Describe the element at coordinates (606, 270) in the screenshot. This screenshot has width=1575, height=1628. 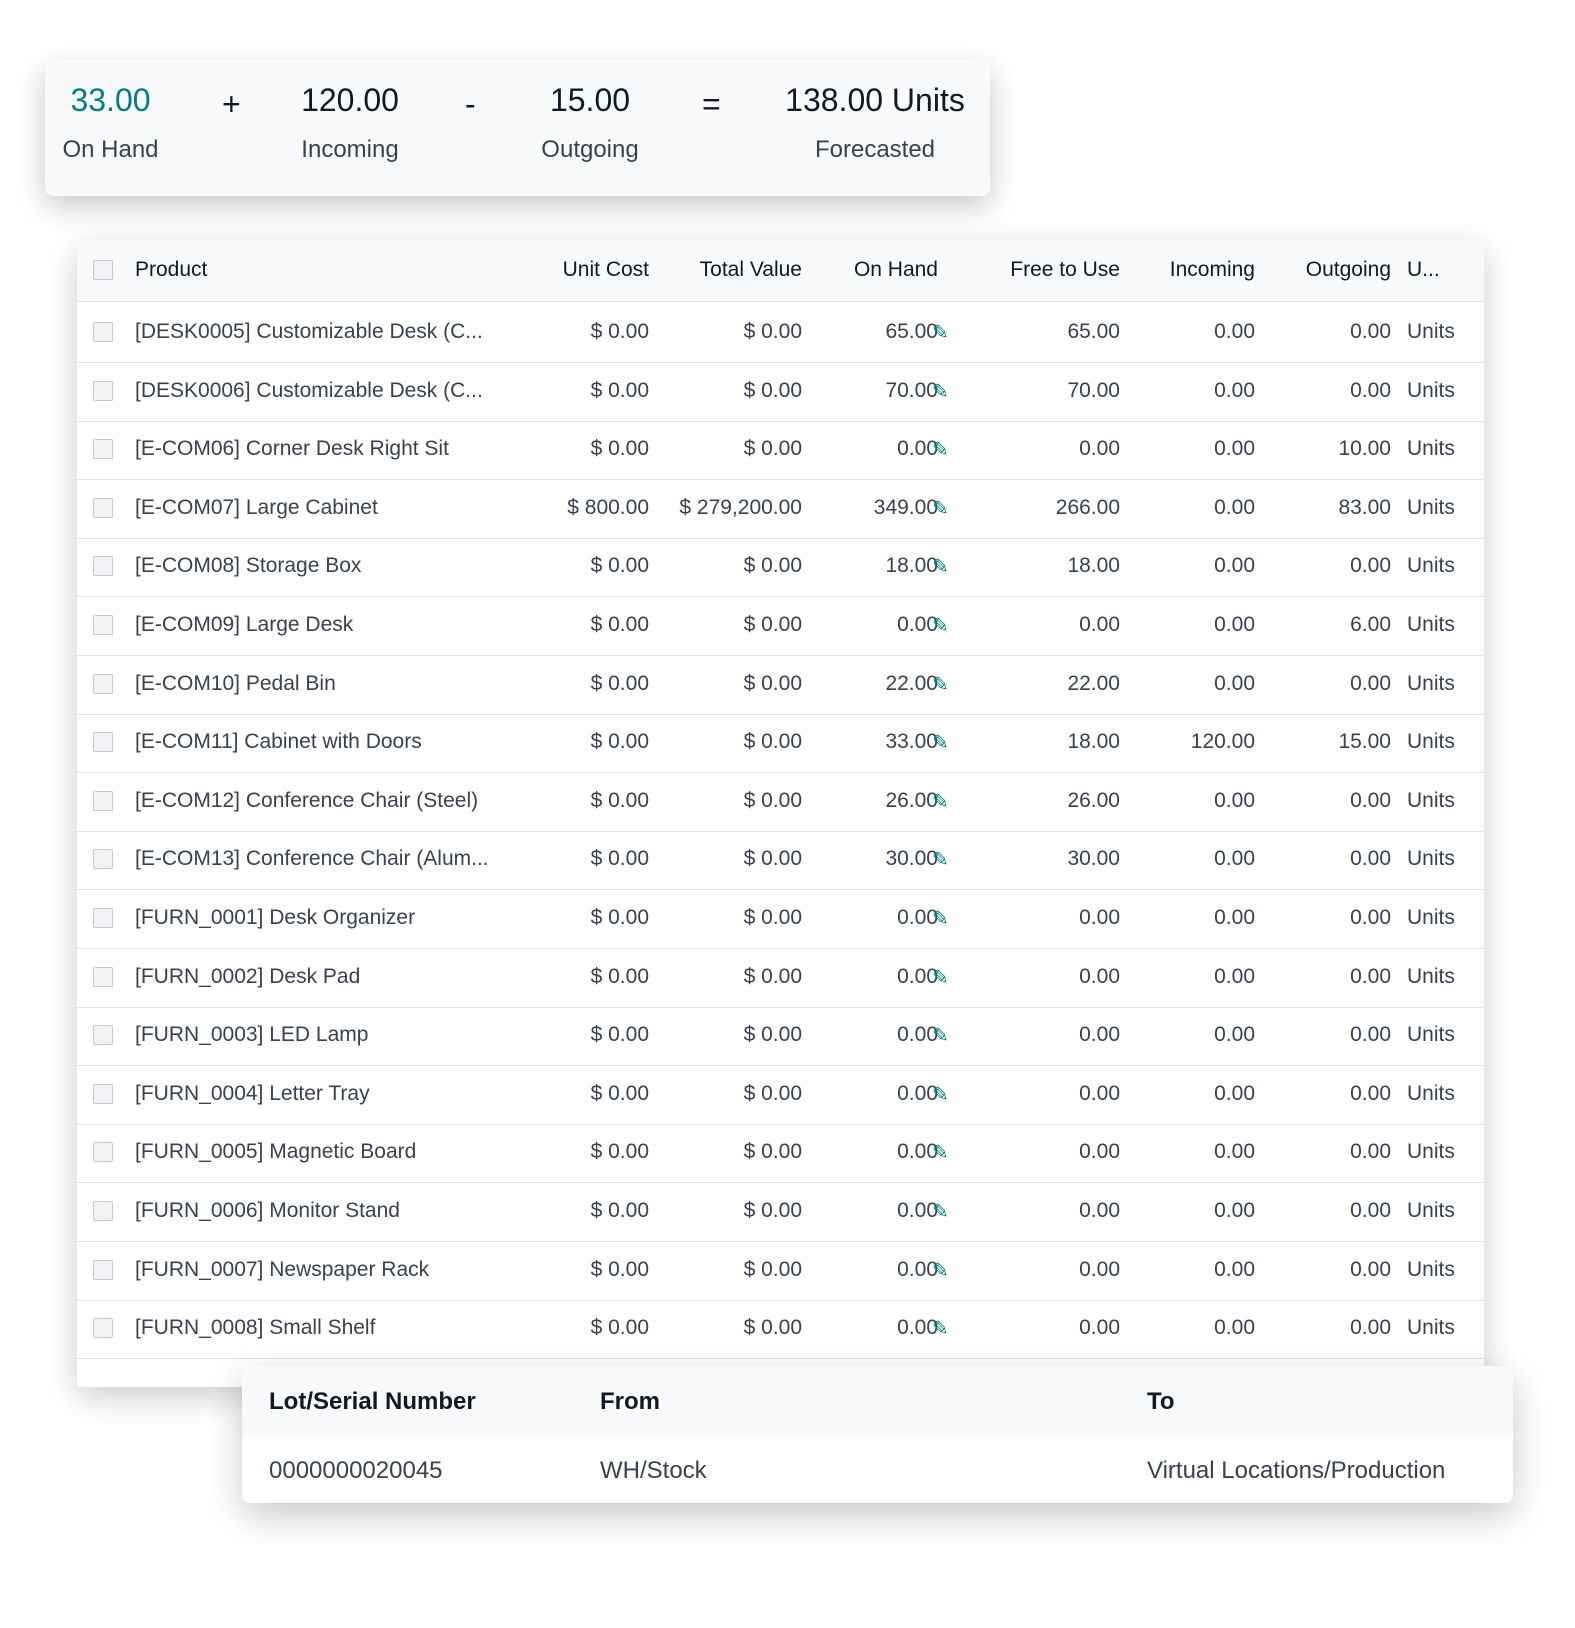
I see `header-unit-cost: Unit Cost` at that location.